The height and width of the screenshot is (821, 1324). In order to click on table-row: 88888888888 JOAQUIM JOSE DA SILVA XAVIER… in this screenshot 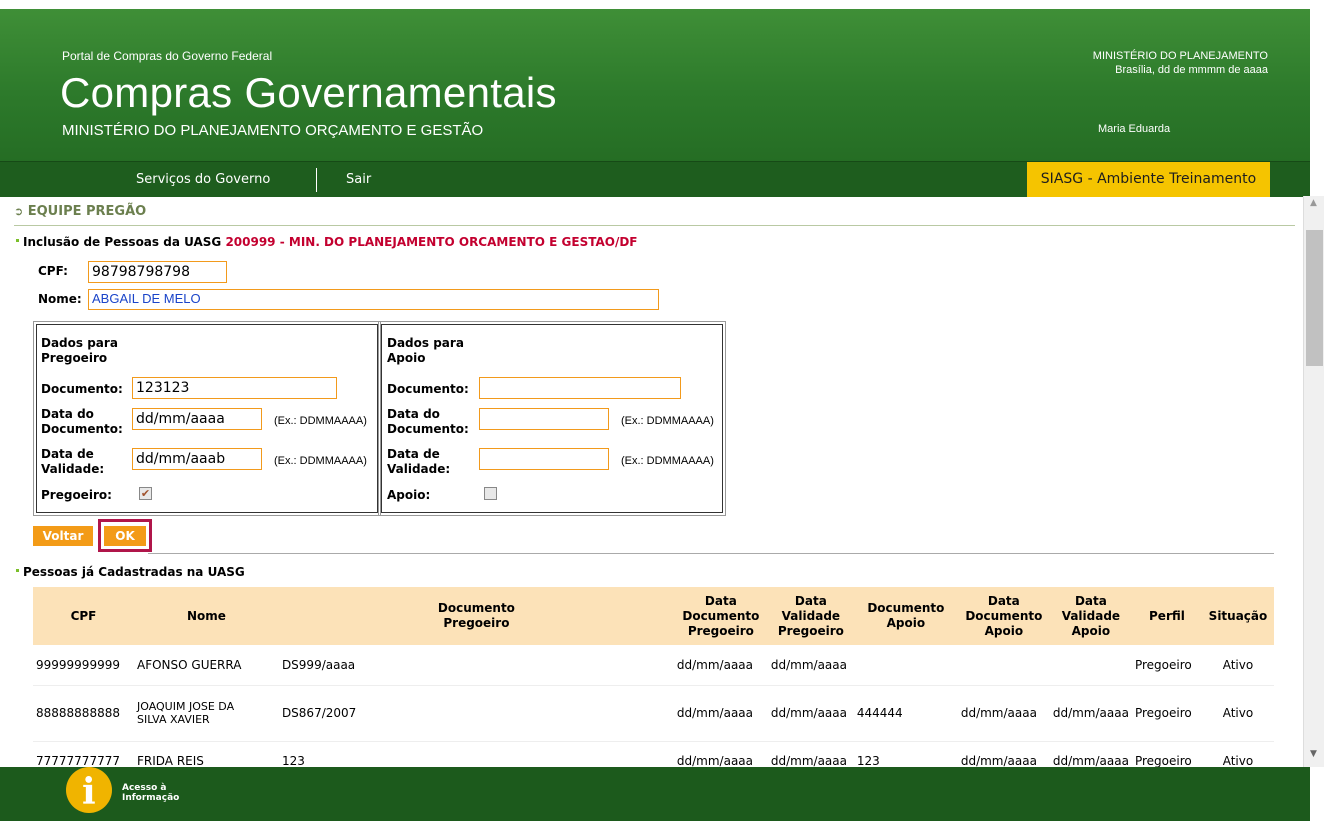, I will do `click(653, 713)`.